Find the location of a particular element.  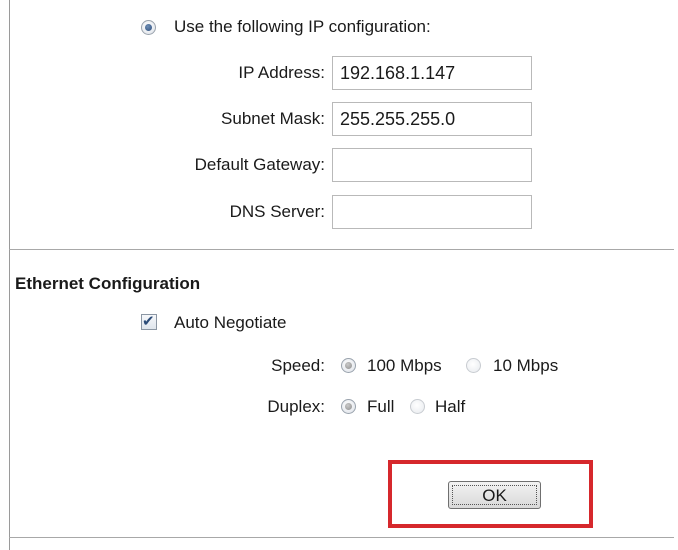

subnet-mask-input is located at coordinates (432, 119).